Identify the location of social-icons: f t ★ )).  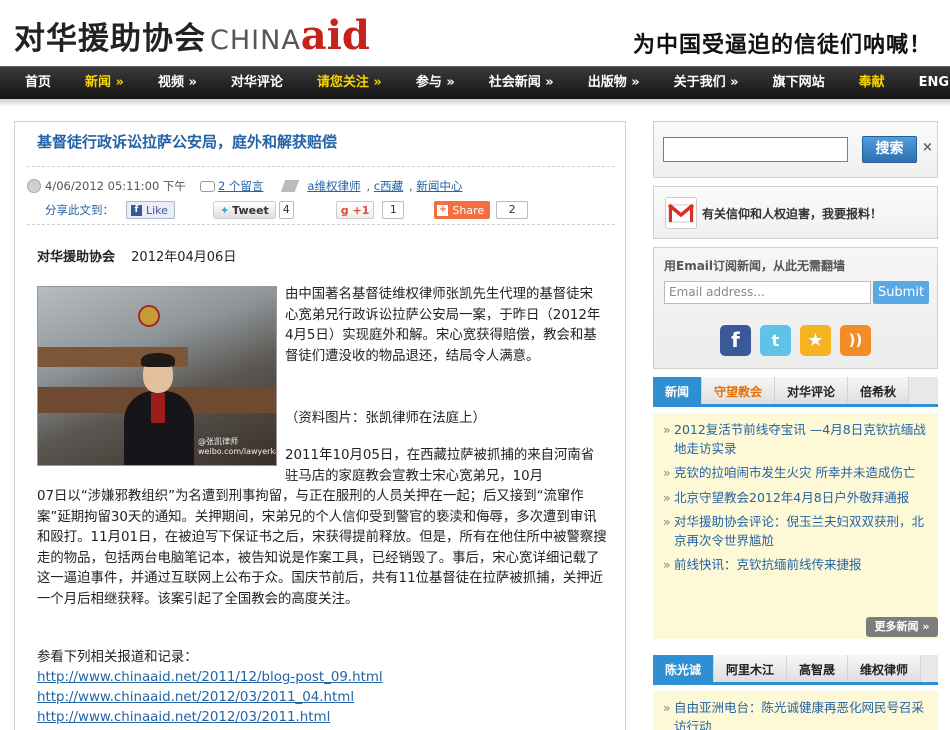
(795, 340).